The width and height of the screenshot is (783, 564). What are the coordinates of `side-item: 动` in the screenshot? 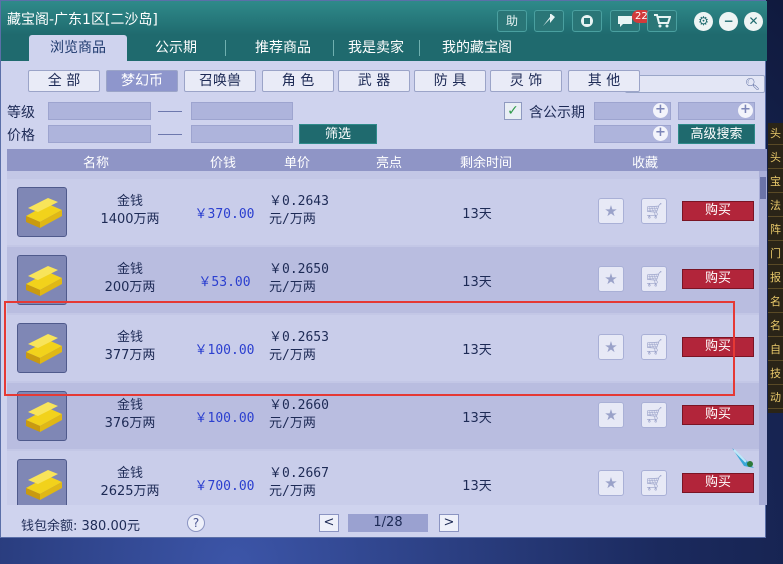 It's located at (775, 398).